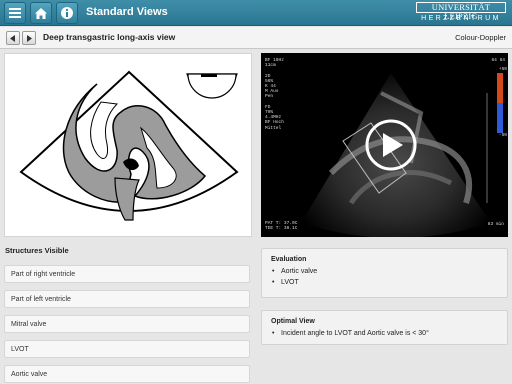 The height and width of the screenshot is (384, 512). I want to click on logo-line-1: UNIVERSITÄT LEIPZIG, so click(461, 11).